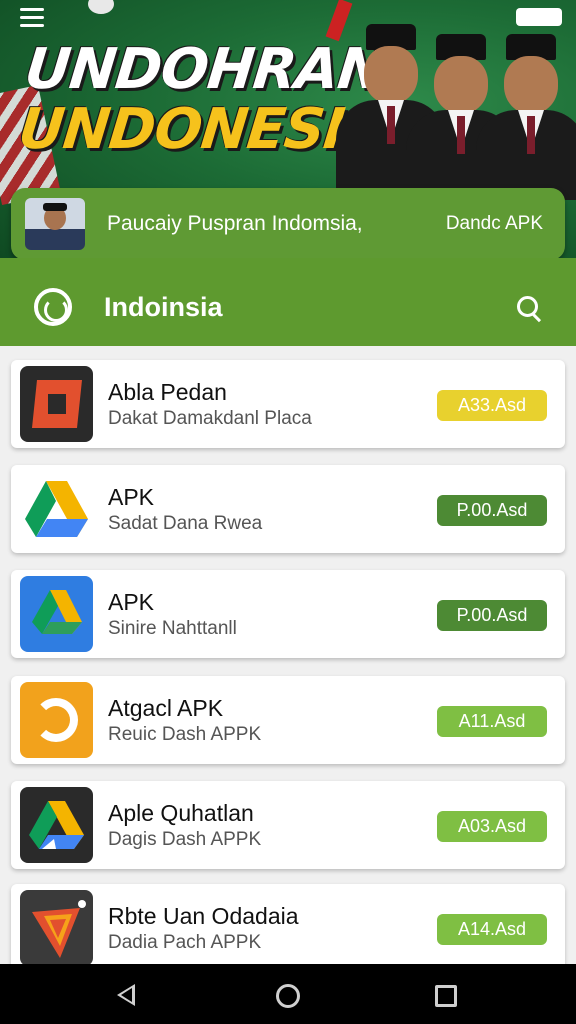 The image size is (576, 1024). I want to click on app-name: Rbte Uan Odadaia, so click(203, 916).